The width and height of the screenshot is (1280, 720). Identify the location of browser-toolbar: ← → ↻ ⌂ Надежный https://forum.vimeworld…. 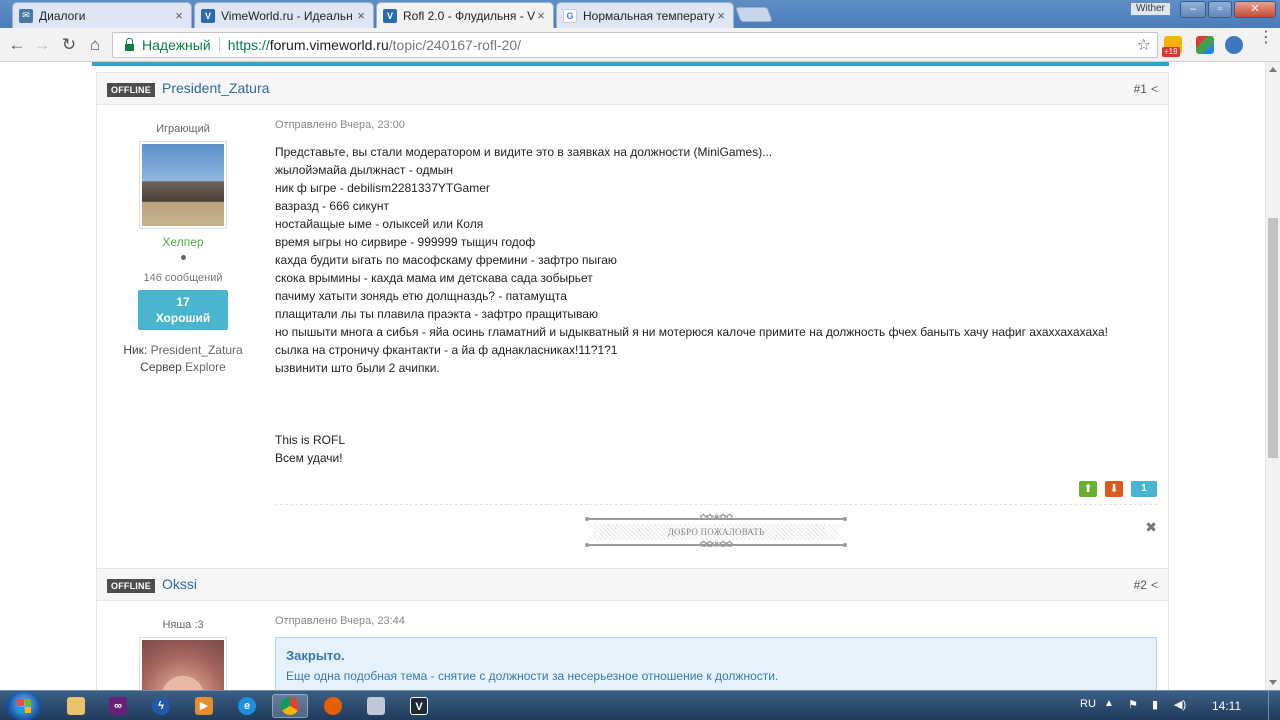
(640, 45).